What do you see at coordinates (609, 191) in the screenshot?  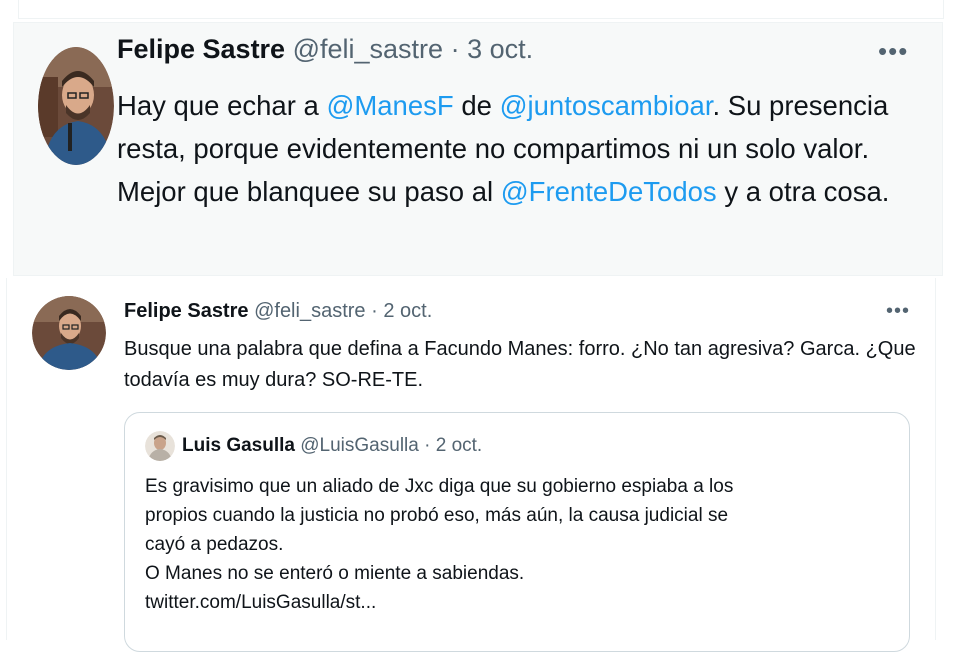 I see `mention-link: @FrenteDeTodos` at bounding box center [609, 191].